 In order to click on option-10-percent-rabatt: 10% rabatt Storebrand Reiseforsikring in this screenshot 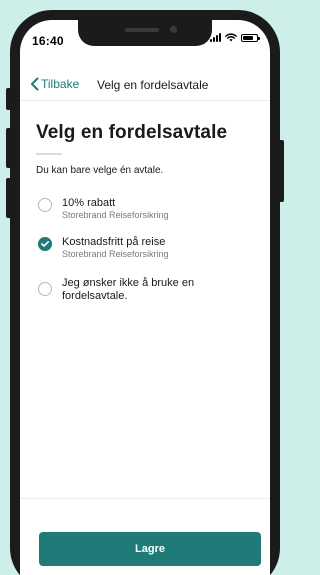, I will do `click(148, 210)`.